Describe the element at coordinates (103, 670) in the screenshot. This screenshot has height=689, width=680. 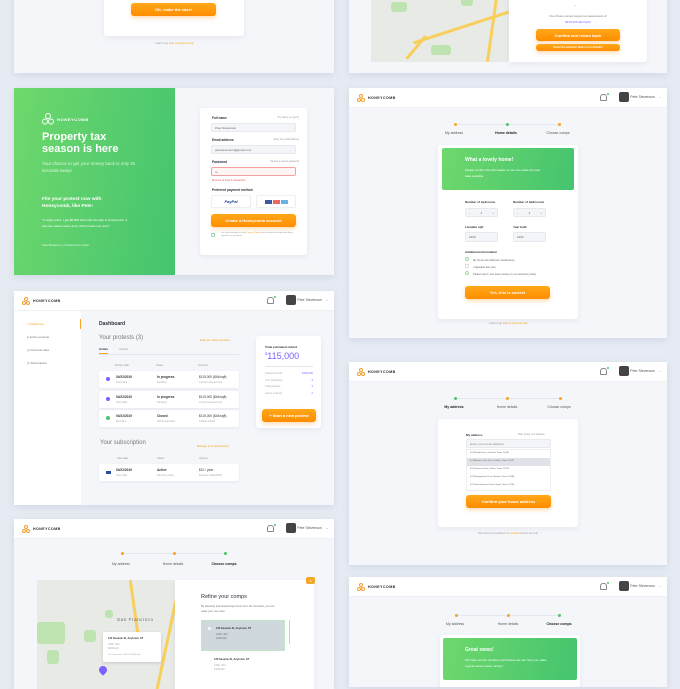
I see `map-pin-icon` at that location.